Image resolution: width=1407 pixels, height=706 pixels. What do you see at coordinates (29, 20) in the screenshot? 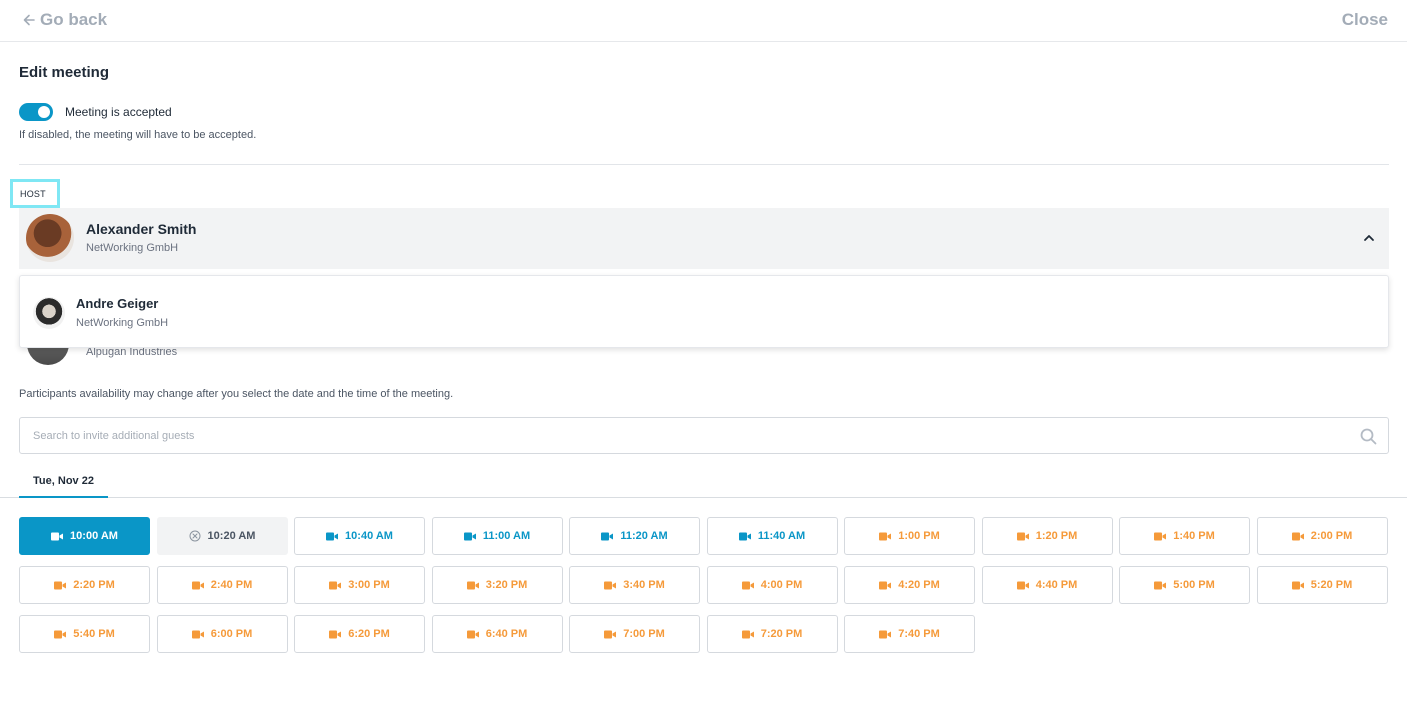
I see `arrow-left-icon` at bounding box center [29, 20].